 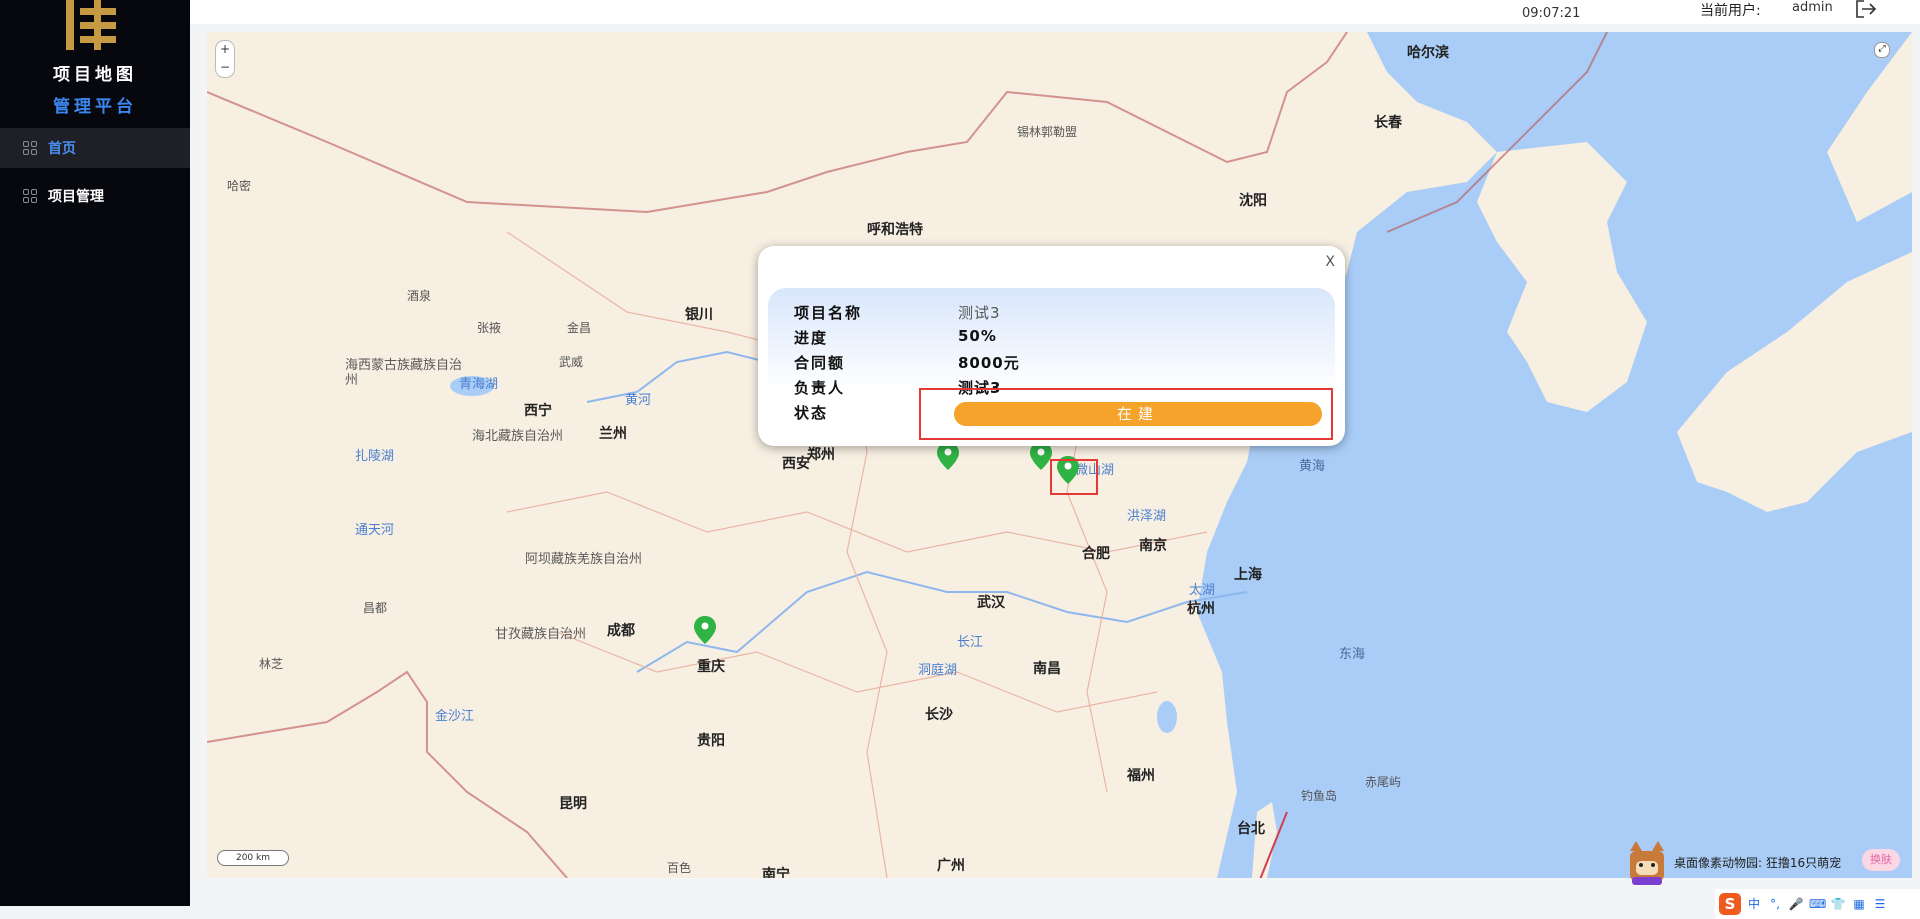 What do you see at coordinates (1248, 575) in the screenshot?
I see `map-label: 上海` at bounding box center [1248, 575].